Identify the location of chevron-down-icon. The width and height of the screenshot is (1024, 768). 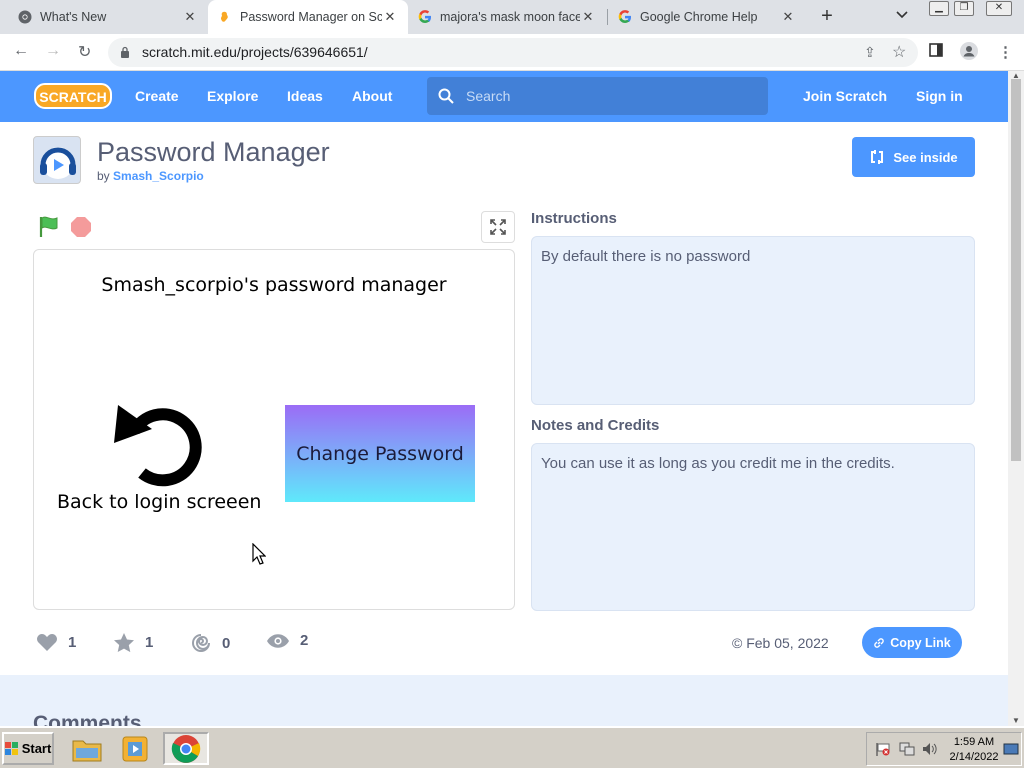
(902, 15).